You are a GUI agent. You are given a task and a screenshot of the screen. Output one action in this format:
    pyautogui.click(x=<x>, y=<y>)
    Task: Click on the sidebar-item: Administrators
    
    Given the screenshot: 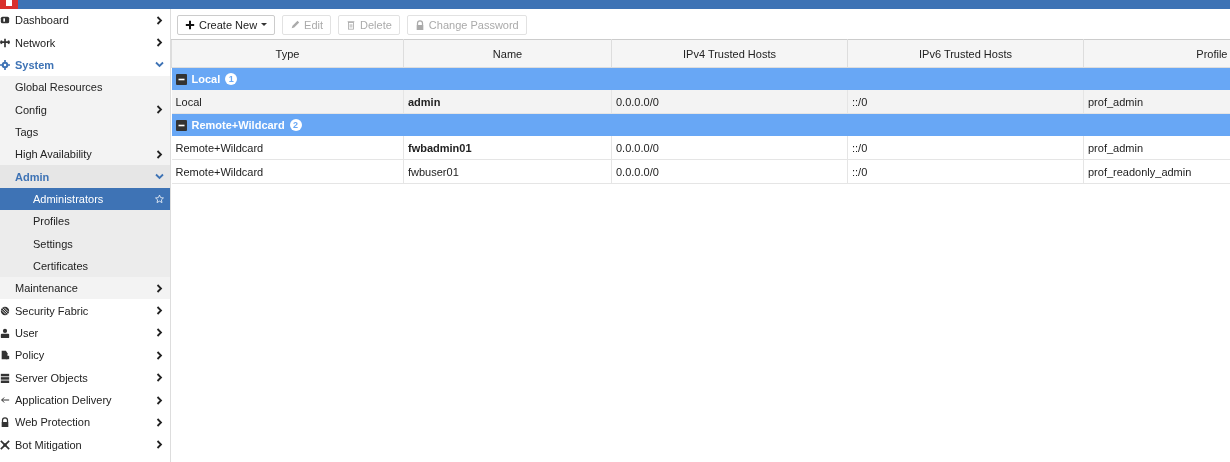 What is the action you would take?
    pyautogui.click(x=85, y=199)
    